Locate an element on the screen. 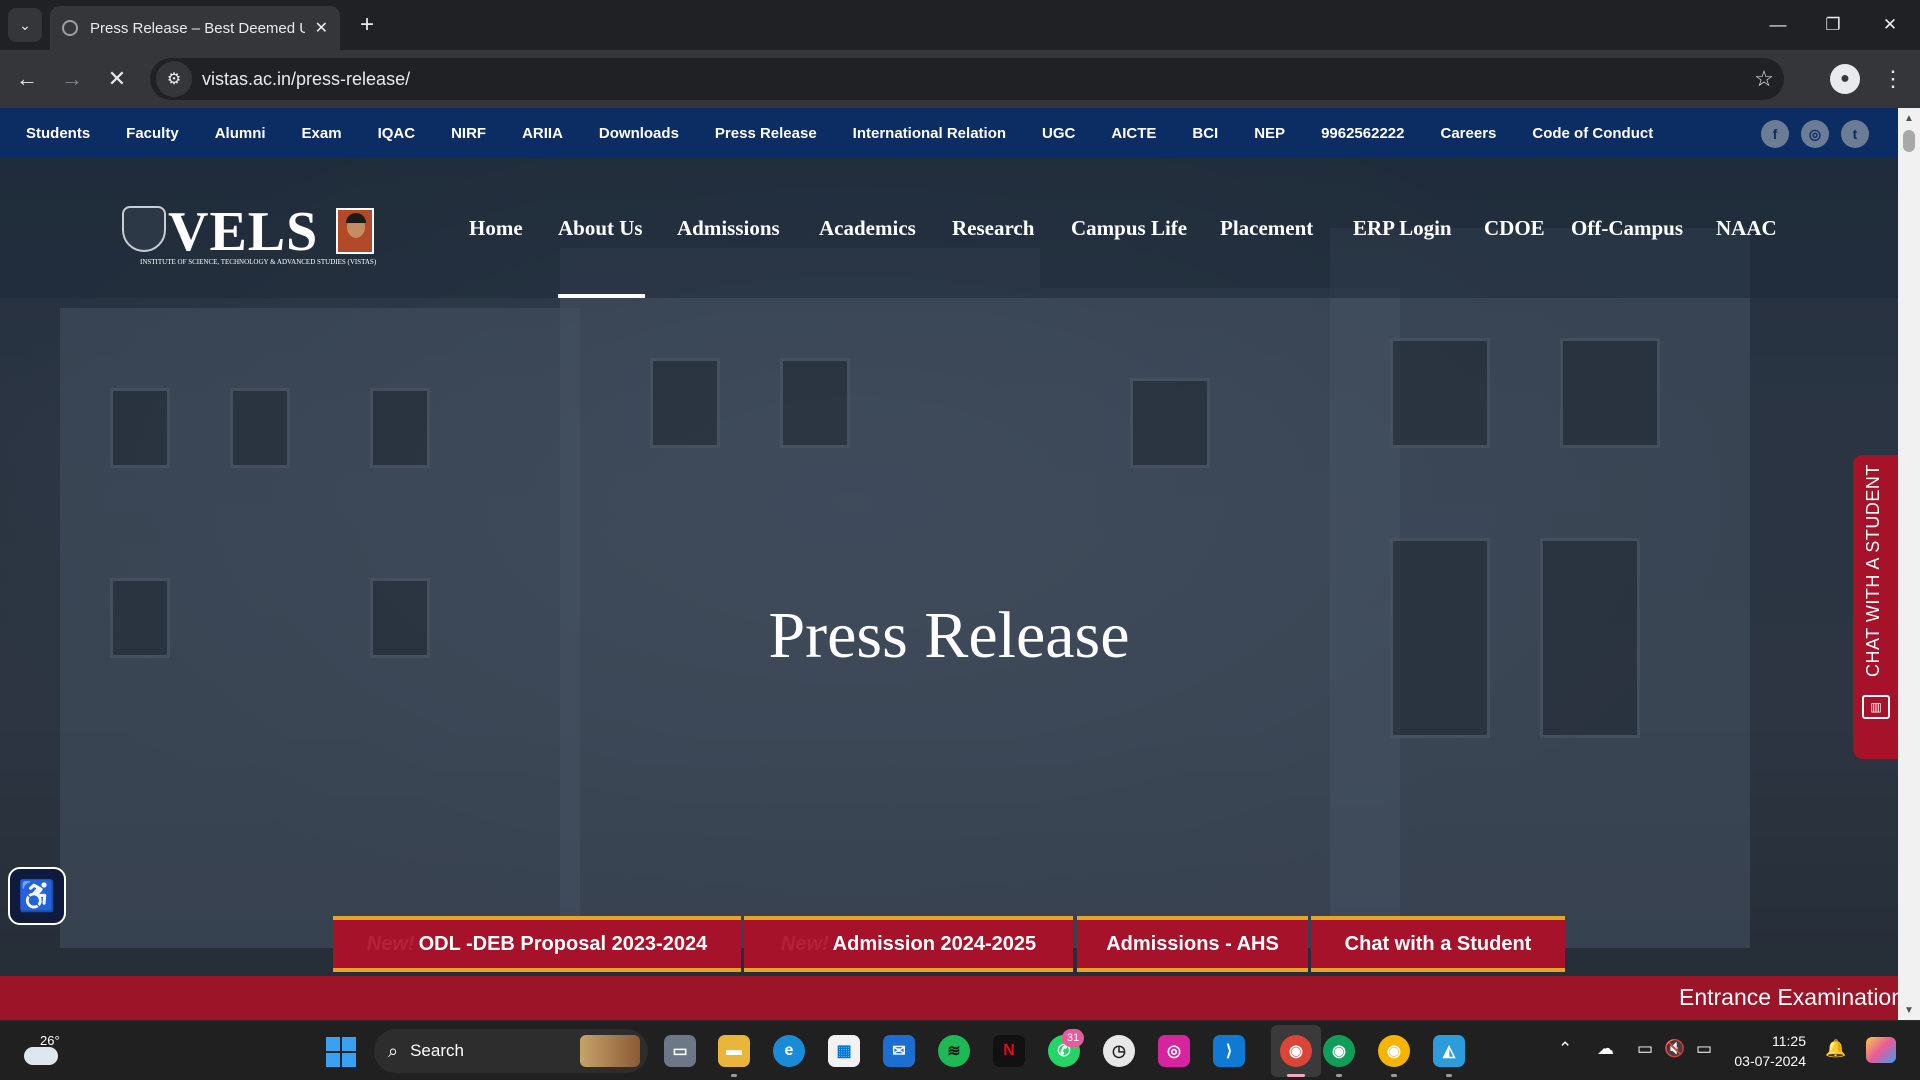  photos-icon: ◭ is located at coordinates (1449, 1051).